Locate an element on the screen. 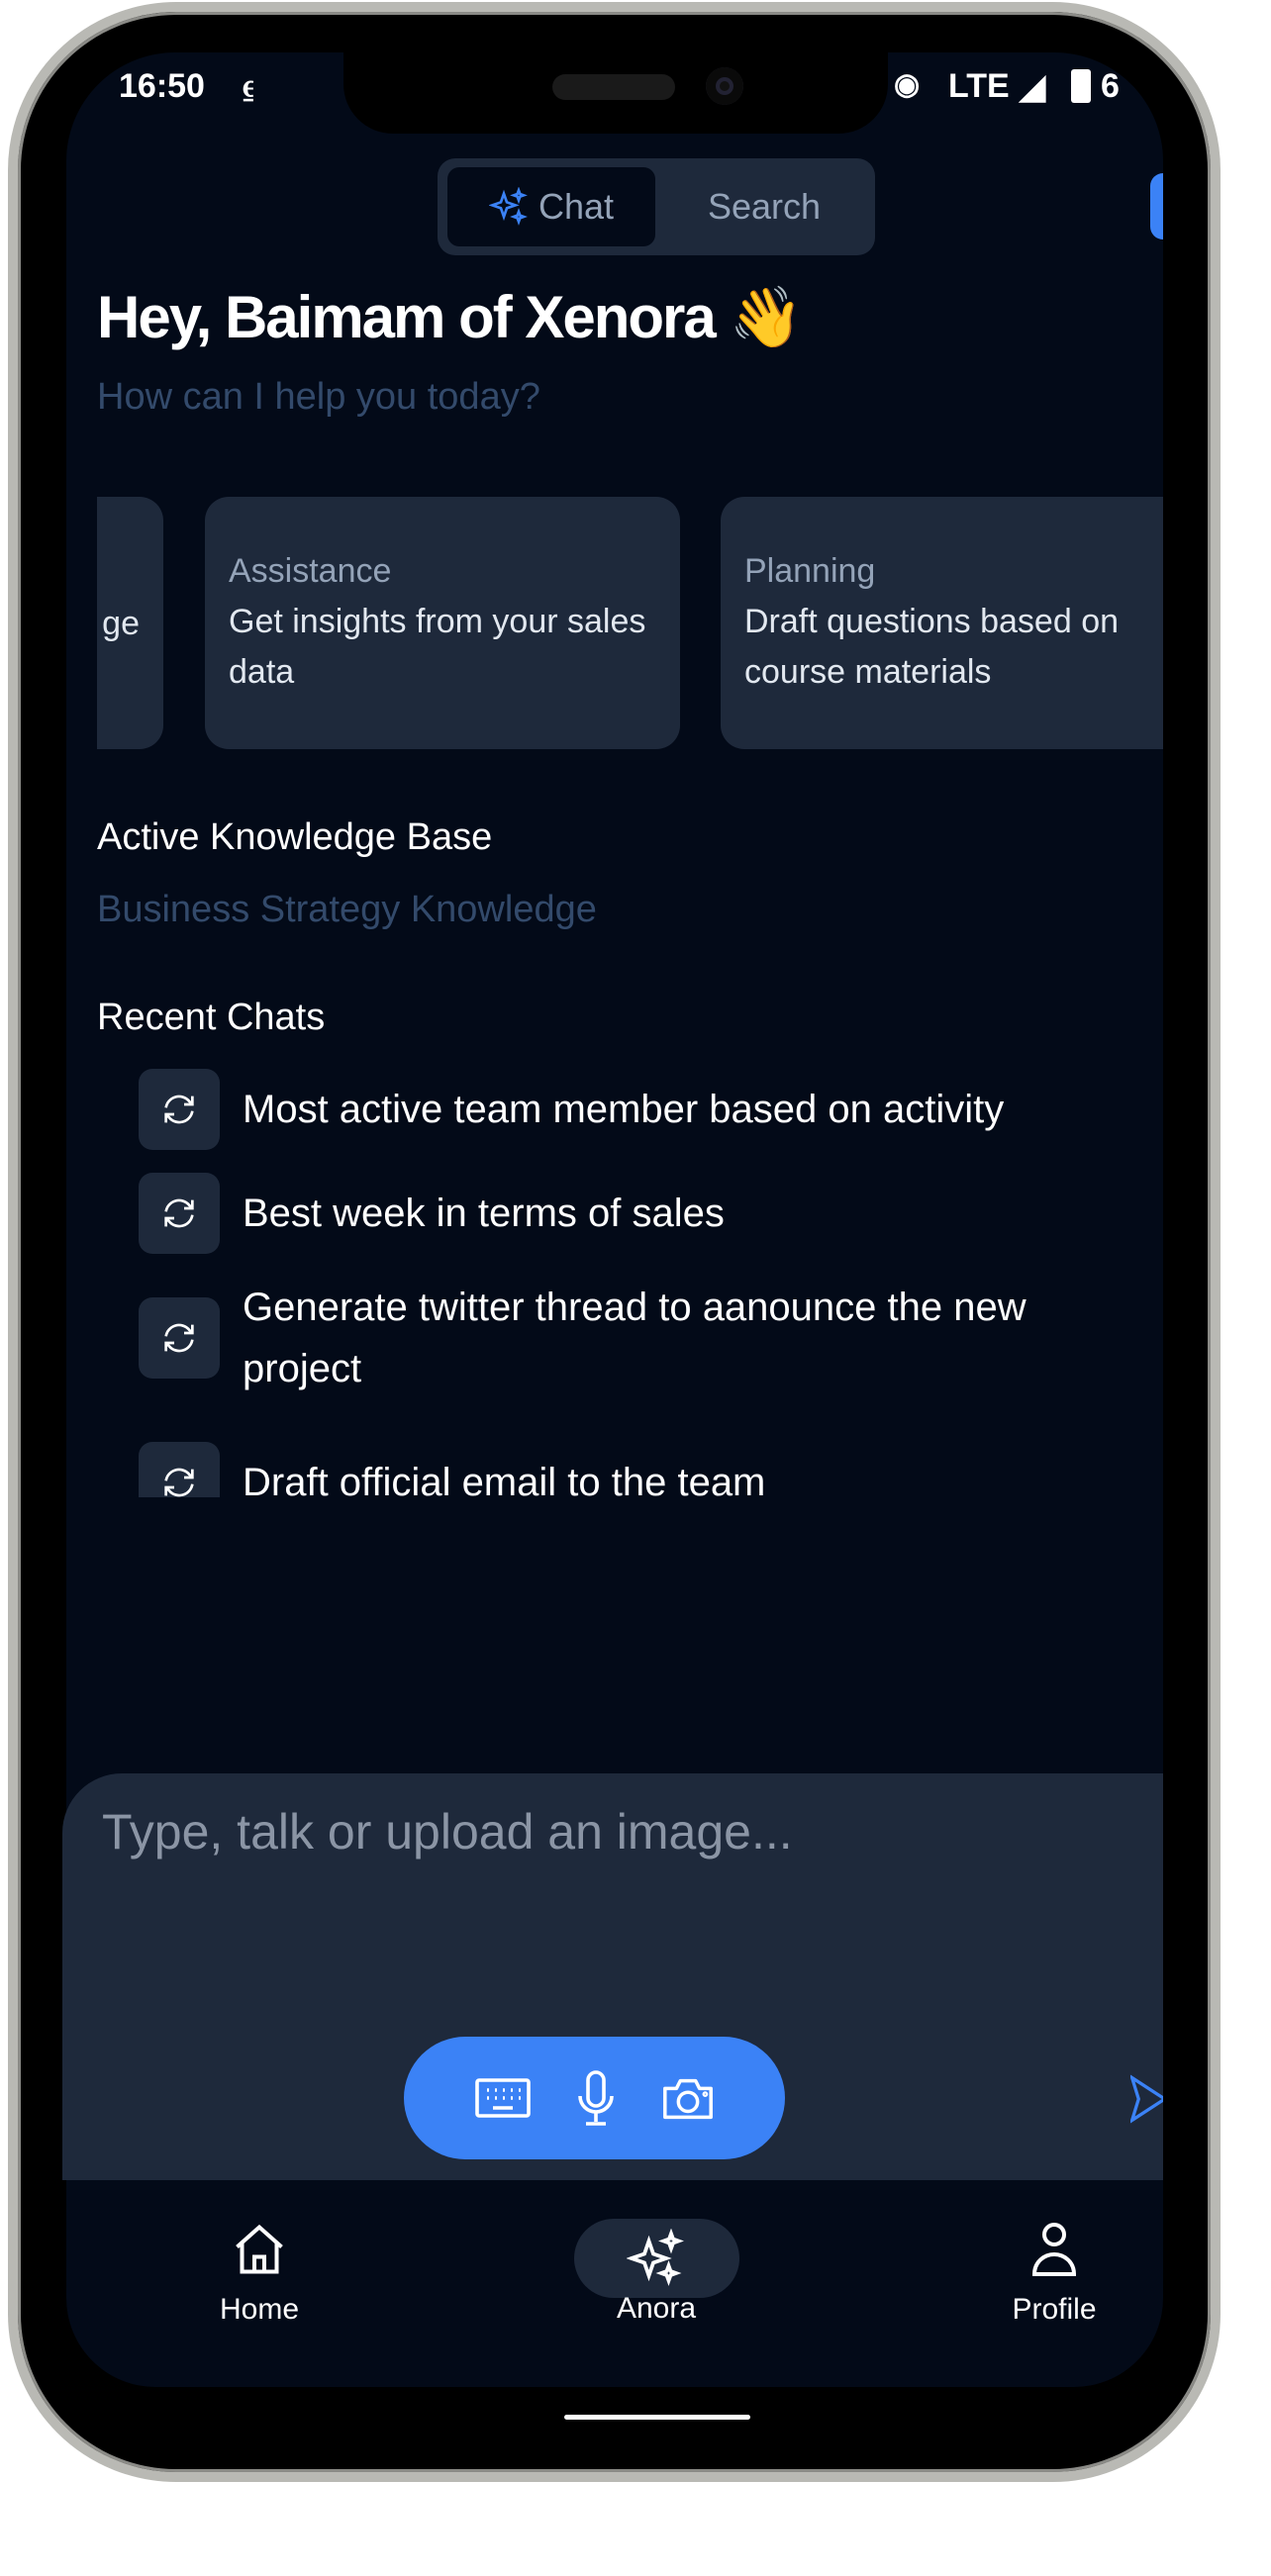  knowledge-base-label: Active Knowledge Base is located at coordinates (295, 837).